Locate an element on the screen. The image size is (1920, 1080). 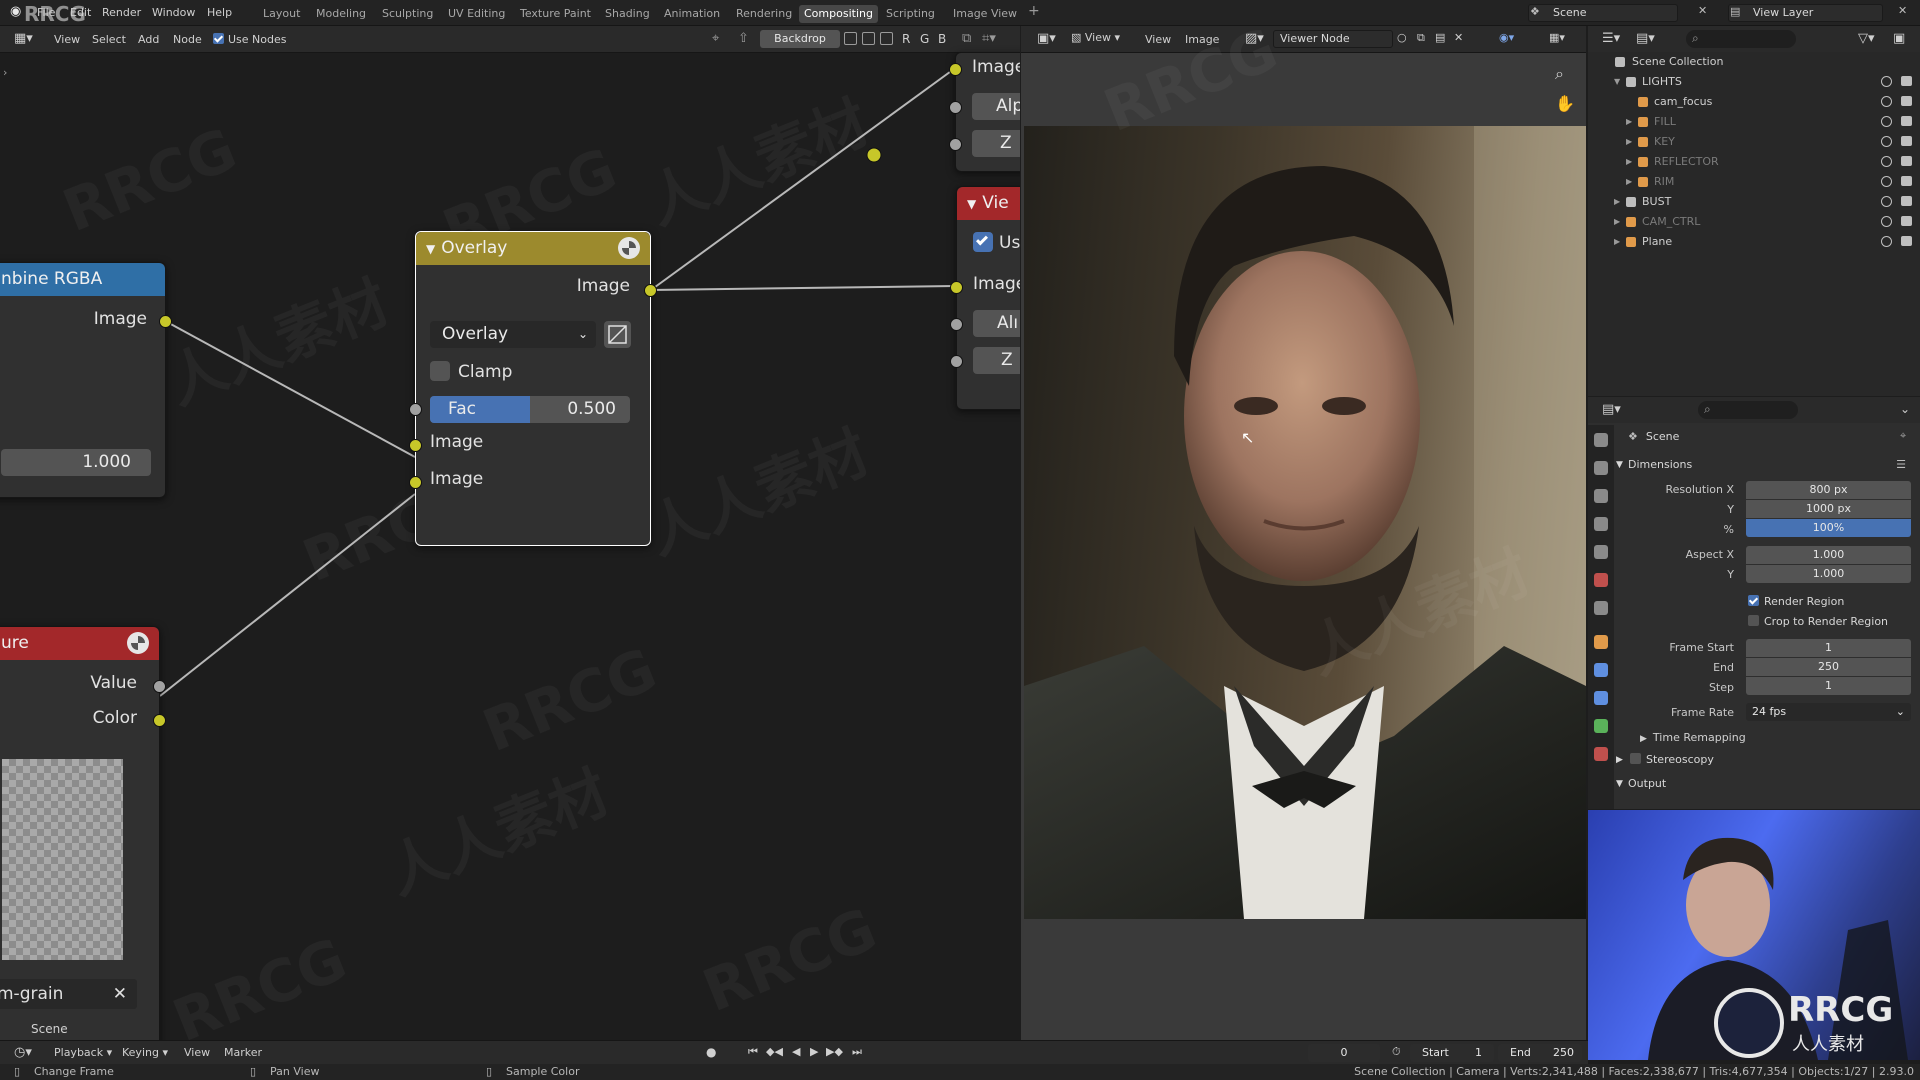
play-icon: ▶ is located at coordinates (814, 1051).